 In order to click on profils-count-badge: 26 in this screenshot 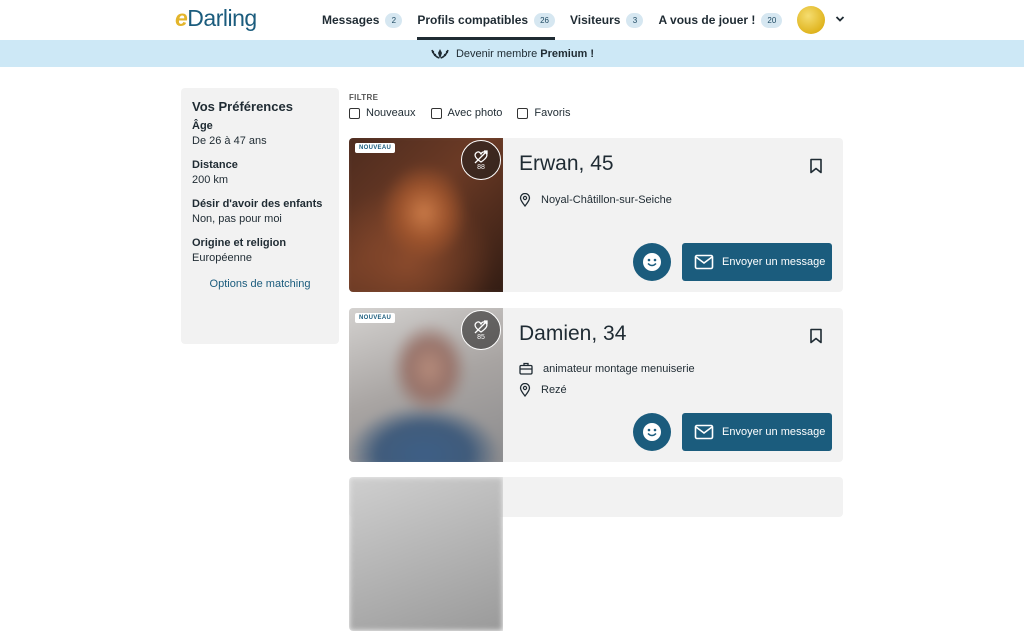, I will do `click(544, 20)`.